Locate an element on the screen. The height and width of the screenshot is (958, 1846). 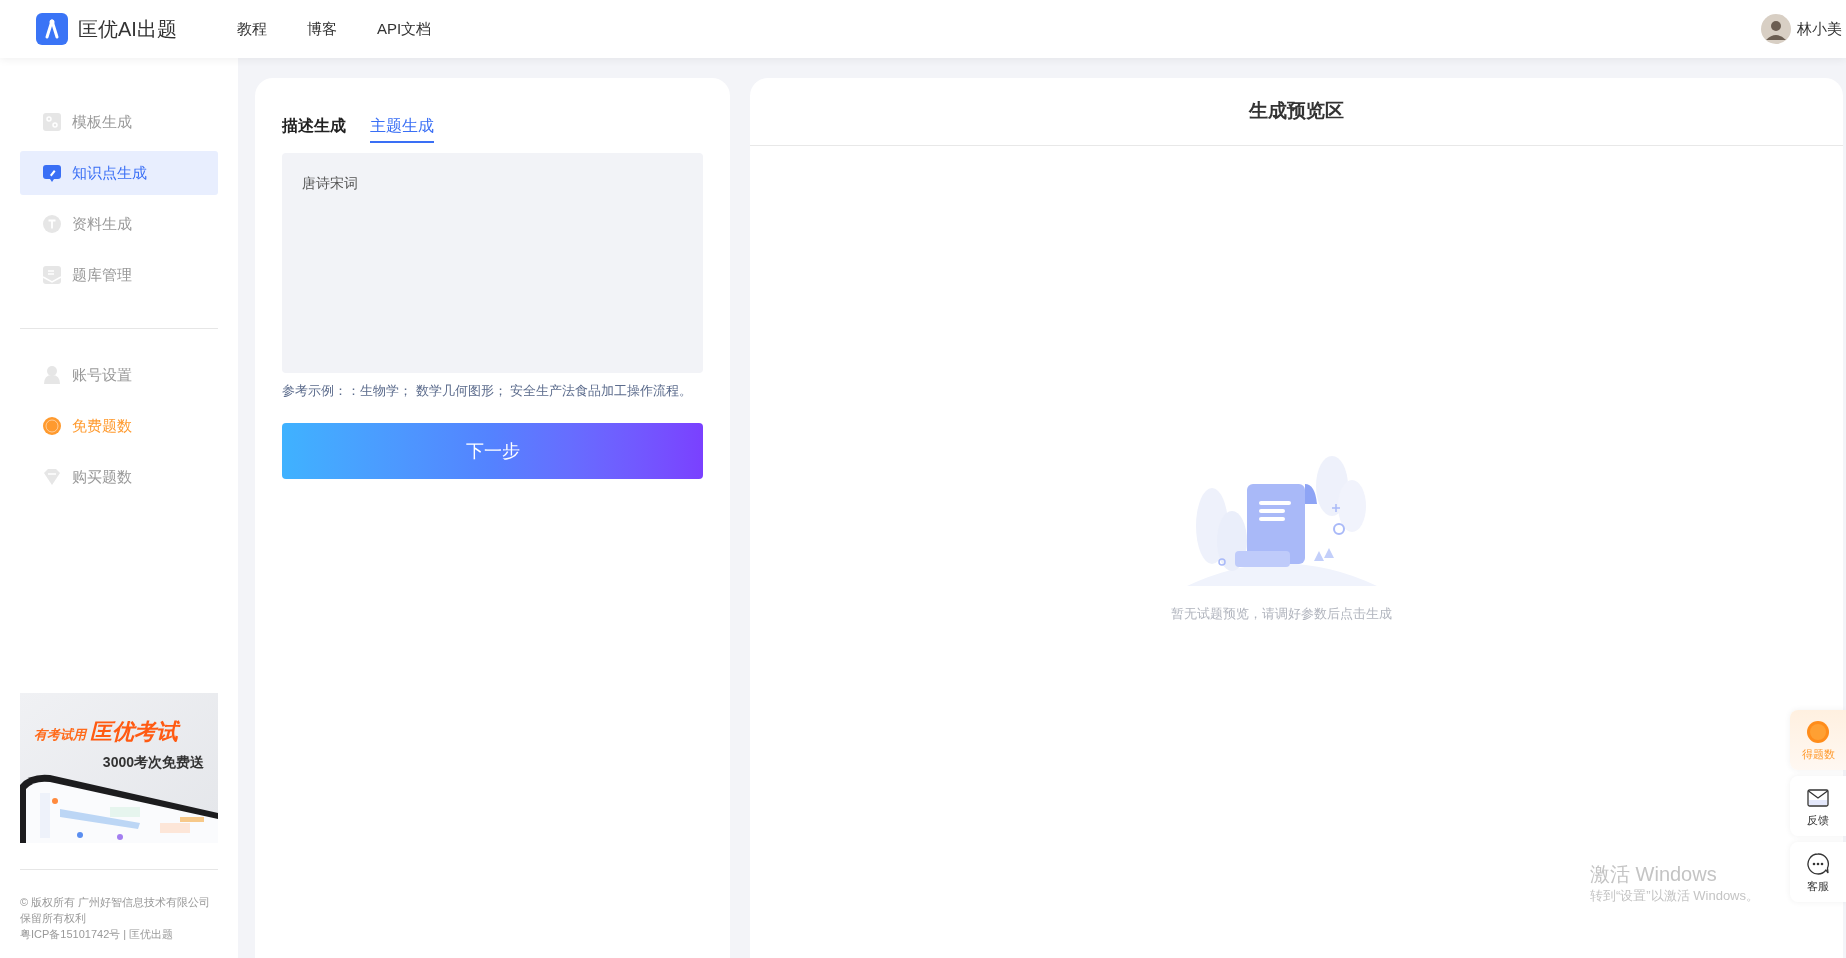
footer-text: 保留所有权利 is located at coordinates (53, 918).